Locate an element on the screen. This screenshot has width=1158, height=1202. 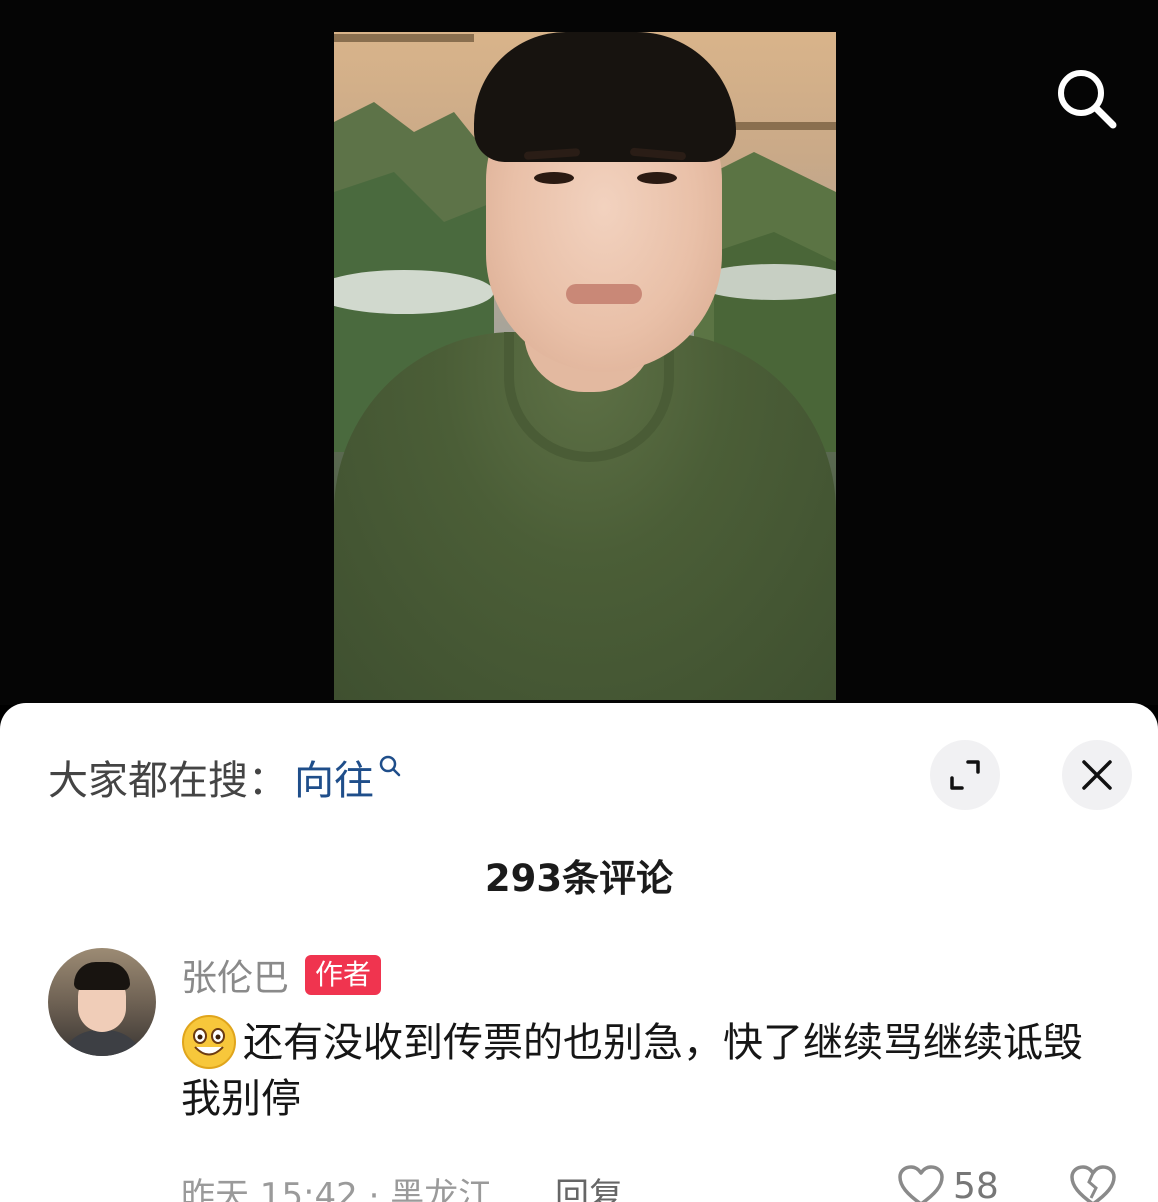
dislike-button is located at coordinates (1093, 1183).